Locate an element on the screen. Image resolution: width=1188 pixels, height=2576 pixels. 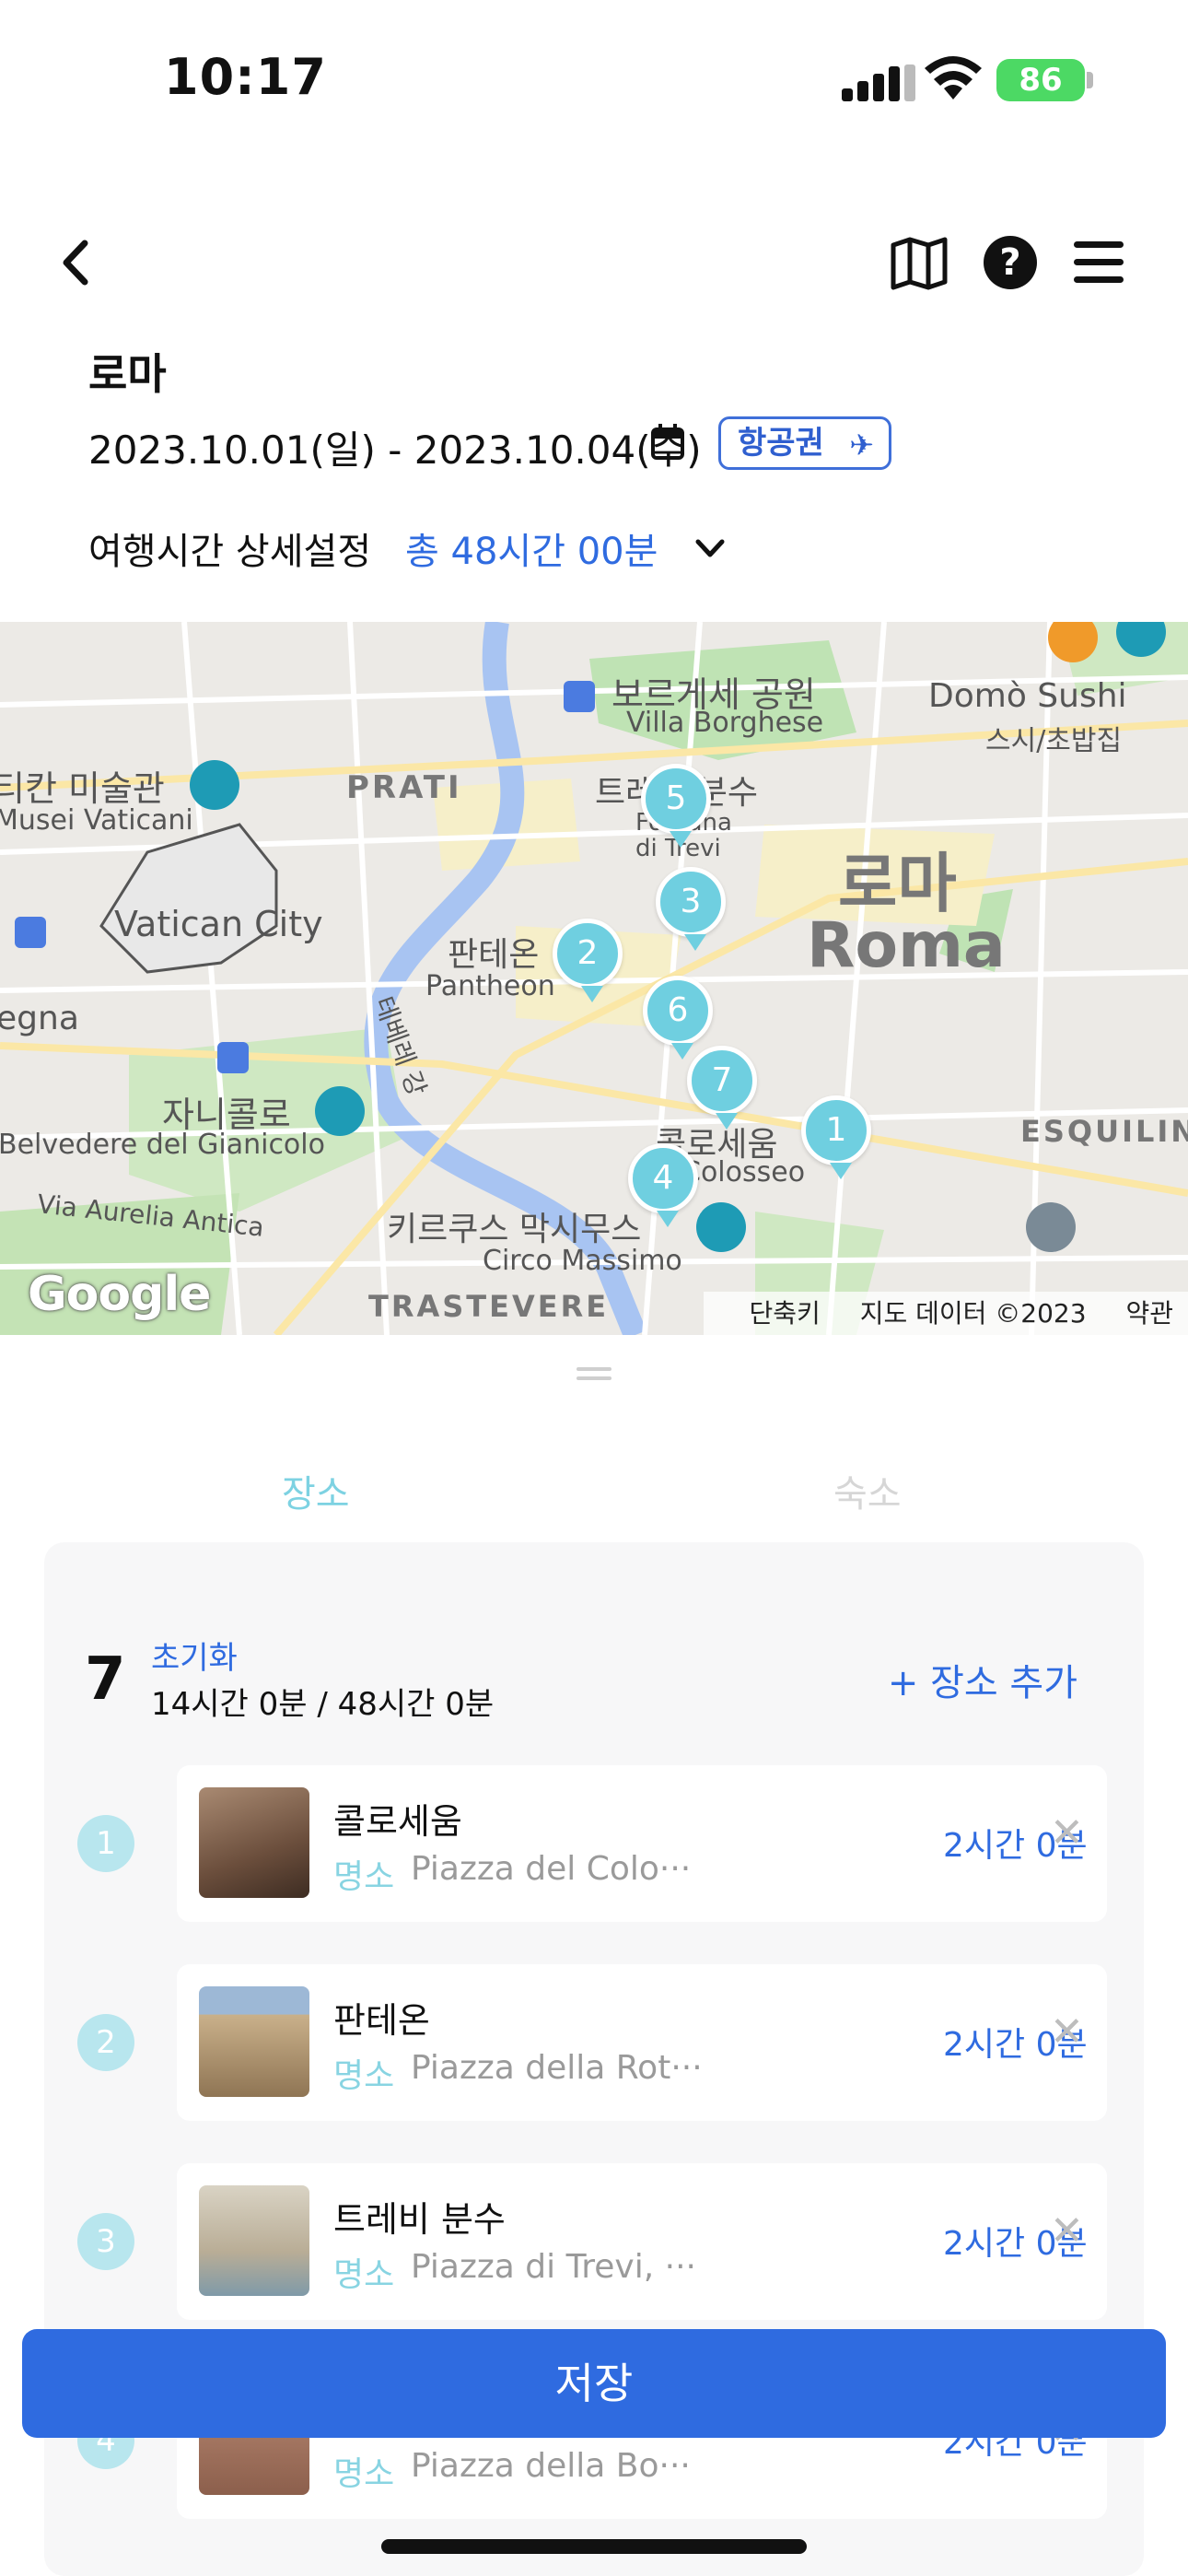
map-label-domo: Domò Sushi is located at coordinates (1027, 696).